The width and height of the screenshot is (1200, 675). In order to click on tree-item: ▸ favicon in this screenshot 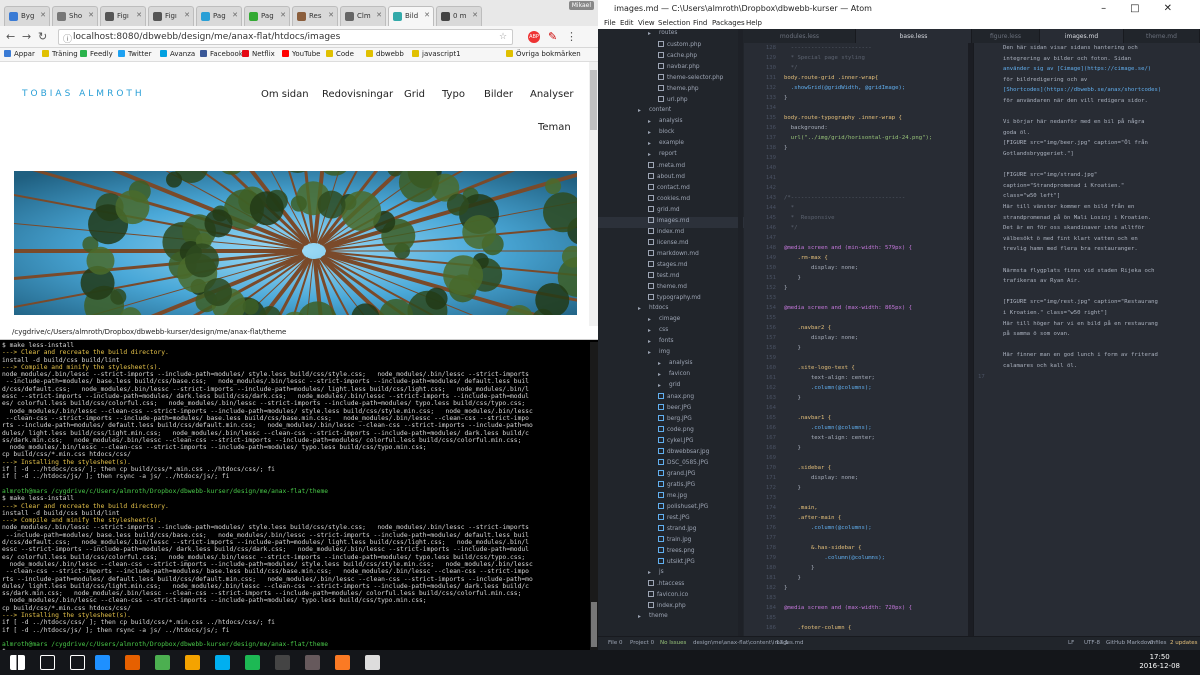, I will do `click(674, 376)`.